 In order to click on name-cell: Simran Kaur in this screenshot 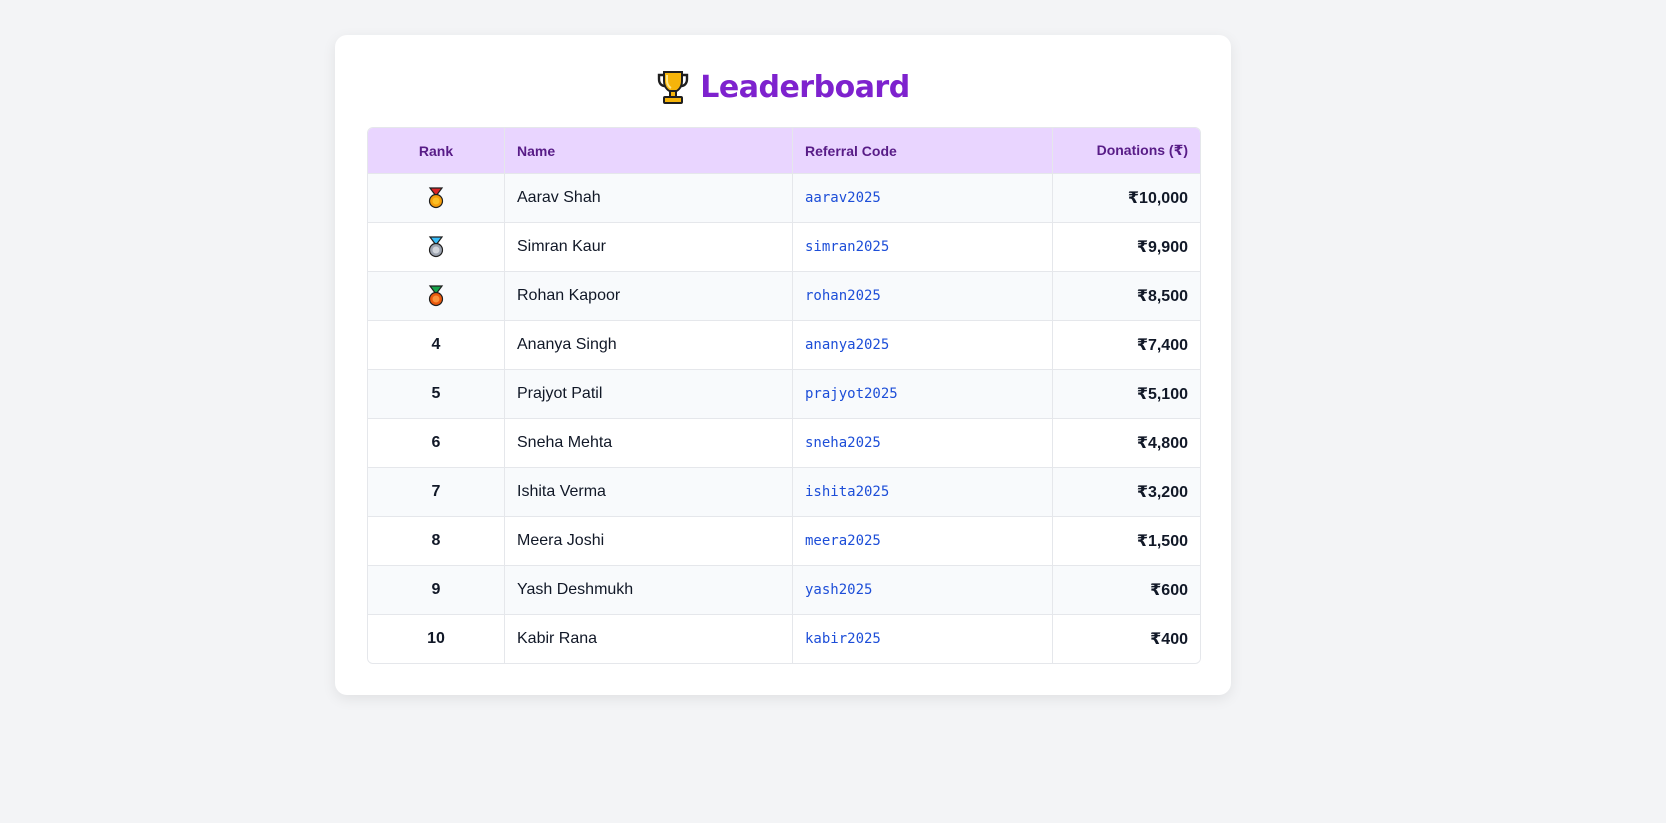, I will do `click(648, 247)`.